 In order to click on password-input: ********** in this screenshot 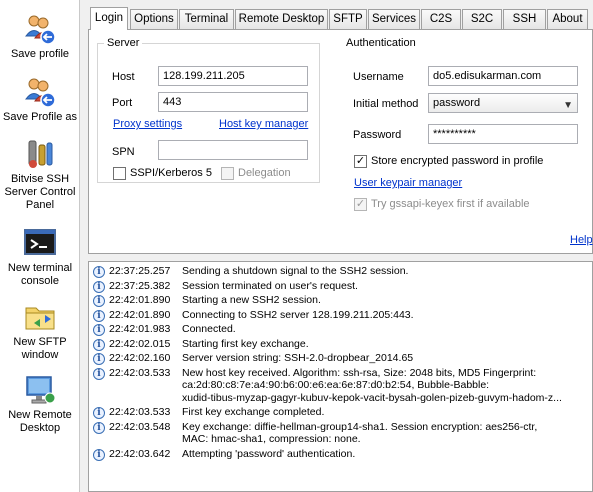, I will do `click(503, 134)`.